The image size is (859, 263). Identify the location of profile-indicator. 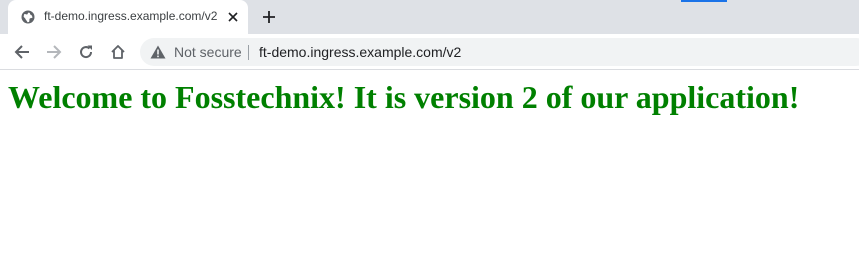
(704, 1).